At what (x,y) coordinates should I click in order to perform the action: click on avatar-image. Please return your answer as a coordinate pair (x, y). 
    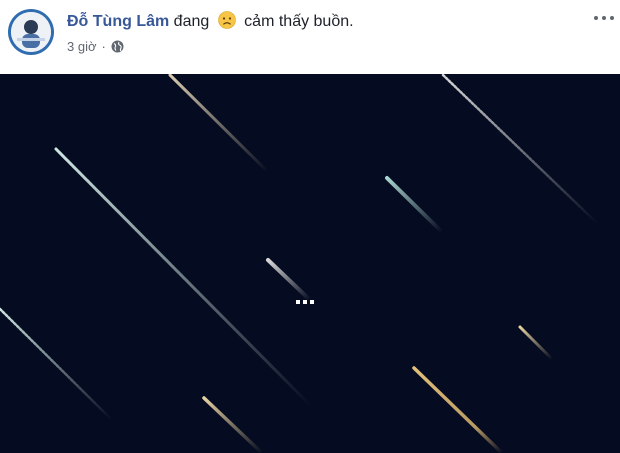
    Looking at the image, I should click on (31, 32).